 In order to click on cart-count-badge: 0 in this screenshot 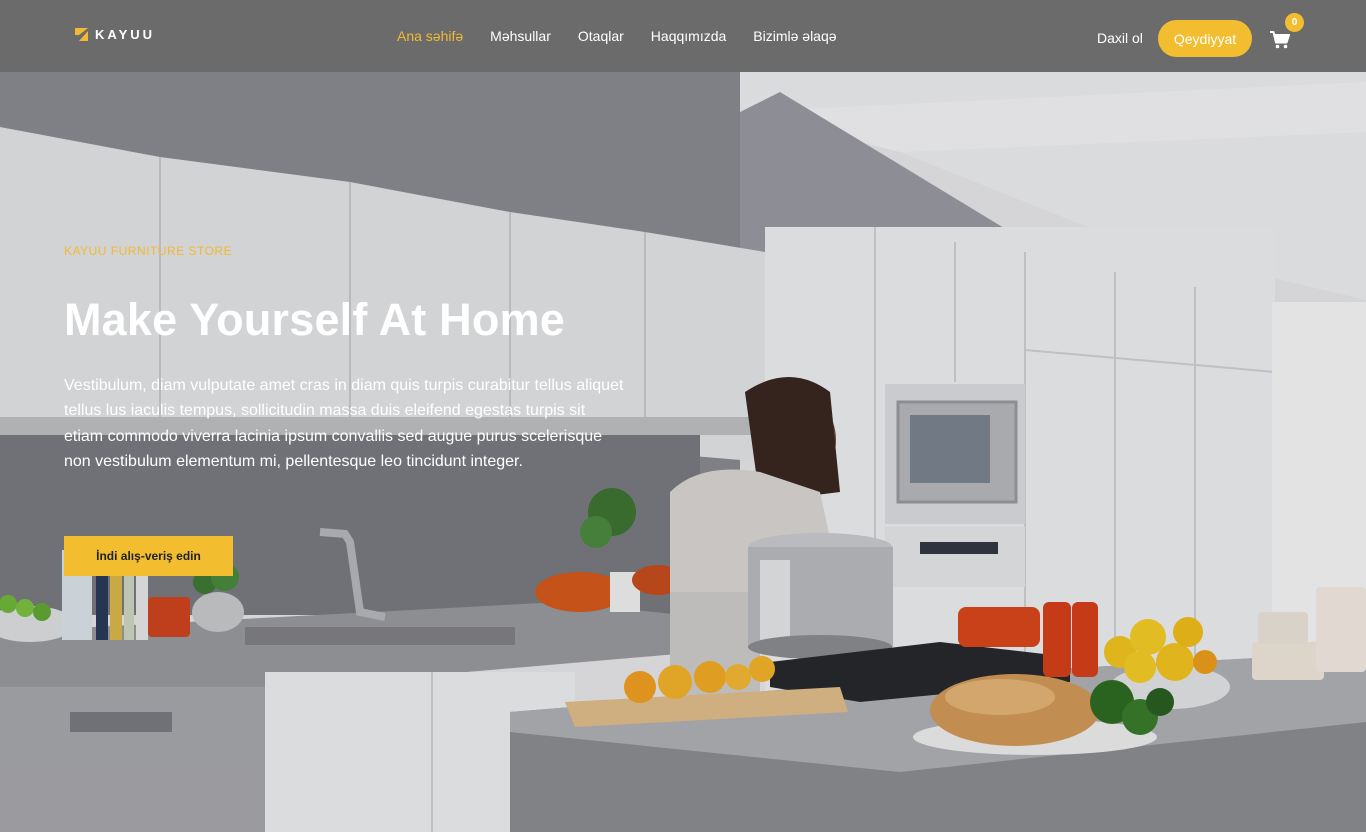, I will do `click(1294, 22)`.